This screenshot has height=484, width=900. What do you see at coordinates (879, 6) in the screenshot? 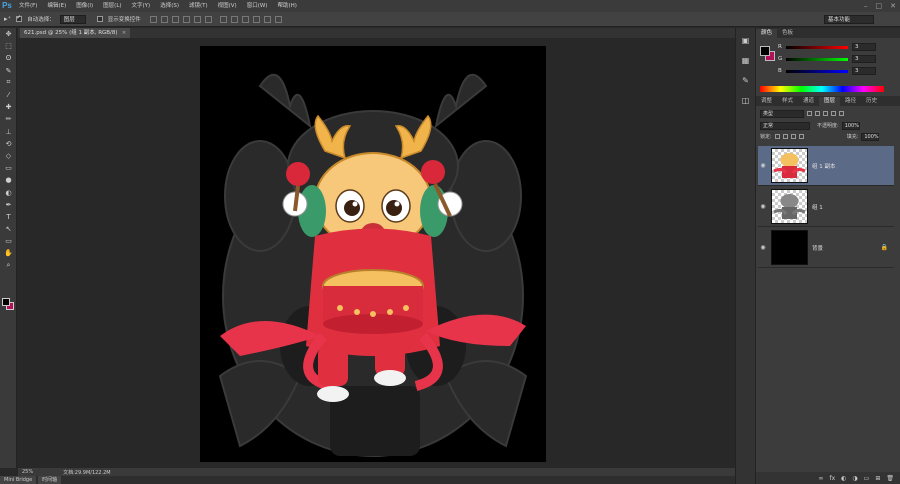
I see `maximize-button: □` at bounding box center [879, 6].